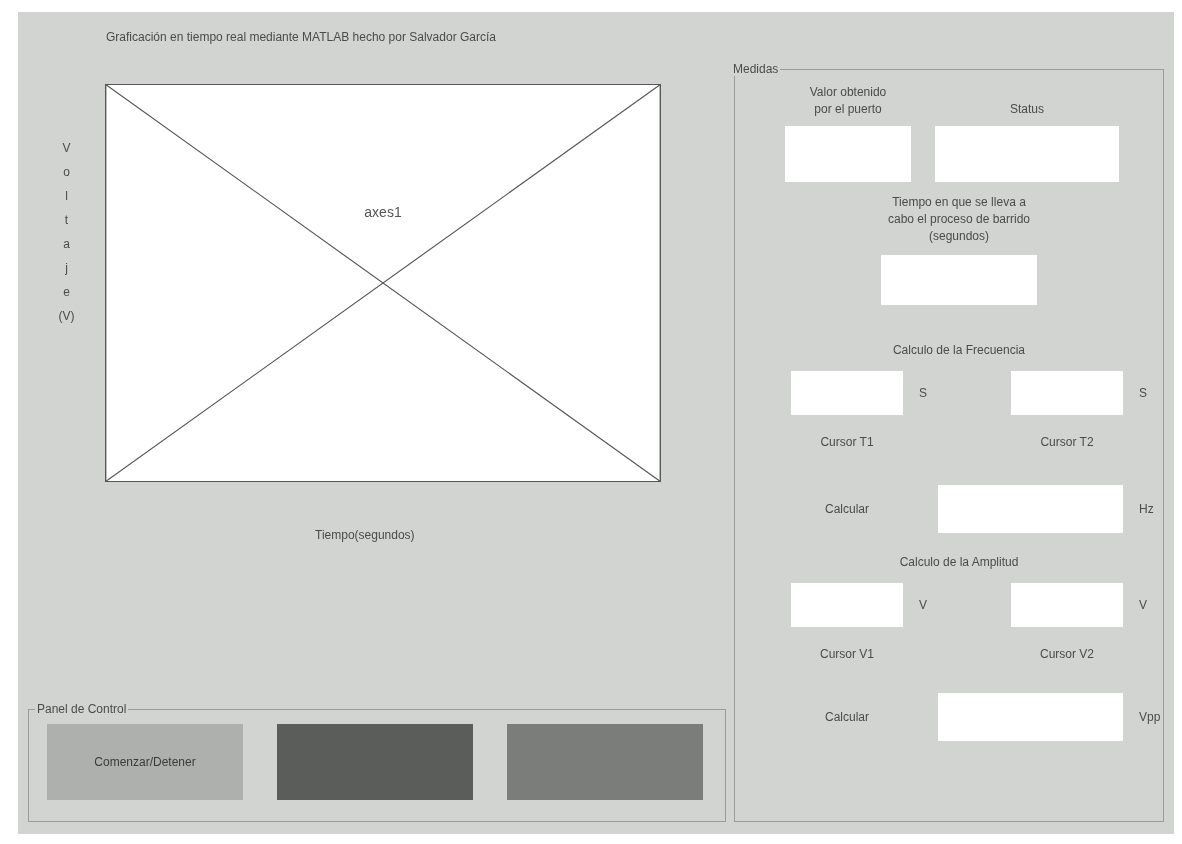 This screenshot has width=1182, height=844. Describe the element at coordinates (1027, 109) in the screenshot. I see `status-label: Status` at that location.